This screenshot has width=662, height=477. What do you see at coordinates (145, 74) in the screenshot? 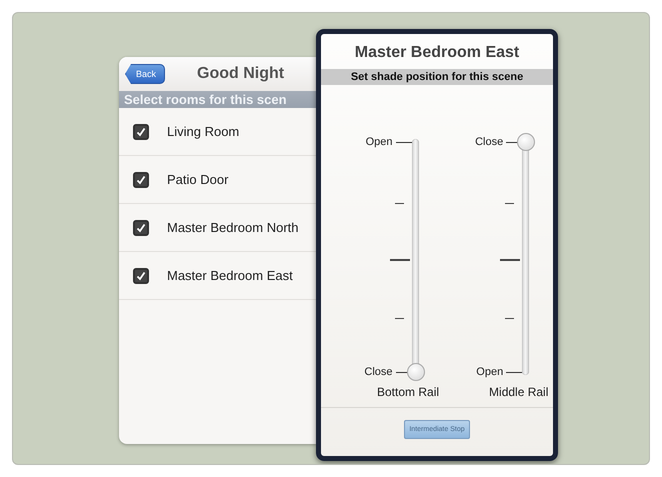
I see `back-button: Back` at bounding box center [145, 74].